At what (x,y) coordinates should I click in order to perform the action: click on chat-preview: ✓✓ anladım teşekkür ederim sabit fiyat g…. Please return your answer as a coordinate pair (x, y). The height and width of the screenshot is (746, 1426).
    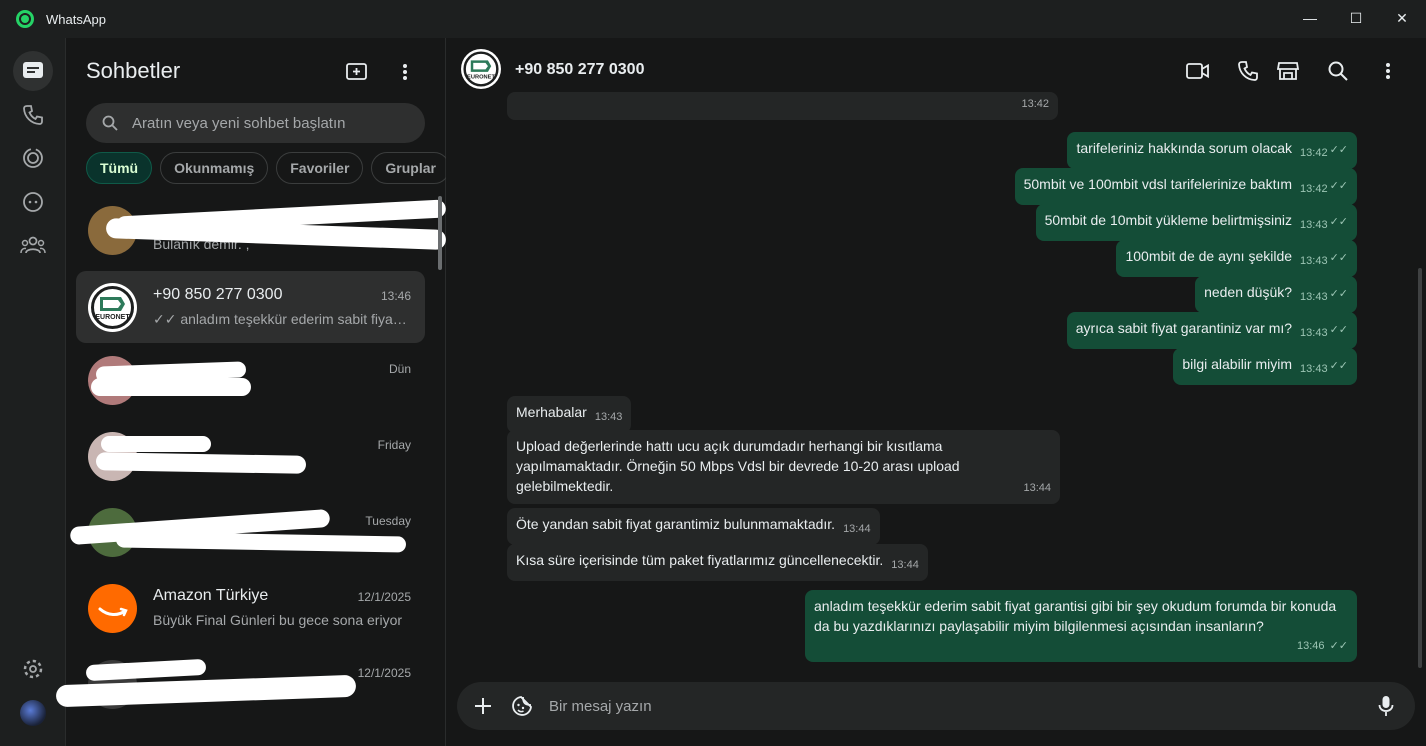
    Looking at the image, I should click on (280, 319).